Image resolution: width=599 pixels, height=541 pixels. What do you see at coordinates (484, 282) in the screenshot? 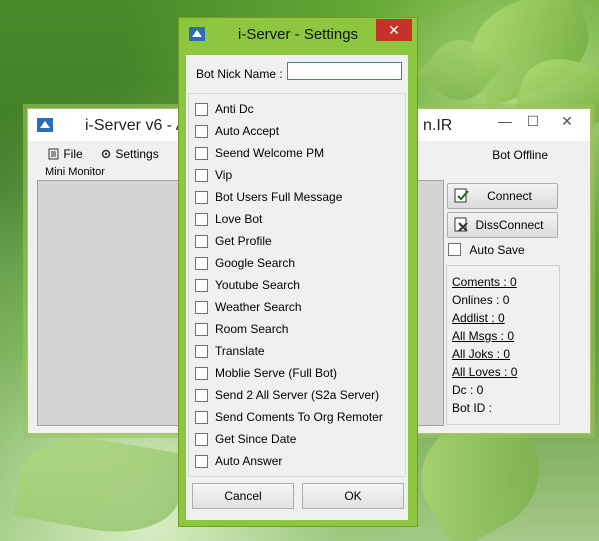
I see `stat-coments: Coments : 0` at bounding box center [484, 282].